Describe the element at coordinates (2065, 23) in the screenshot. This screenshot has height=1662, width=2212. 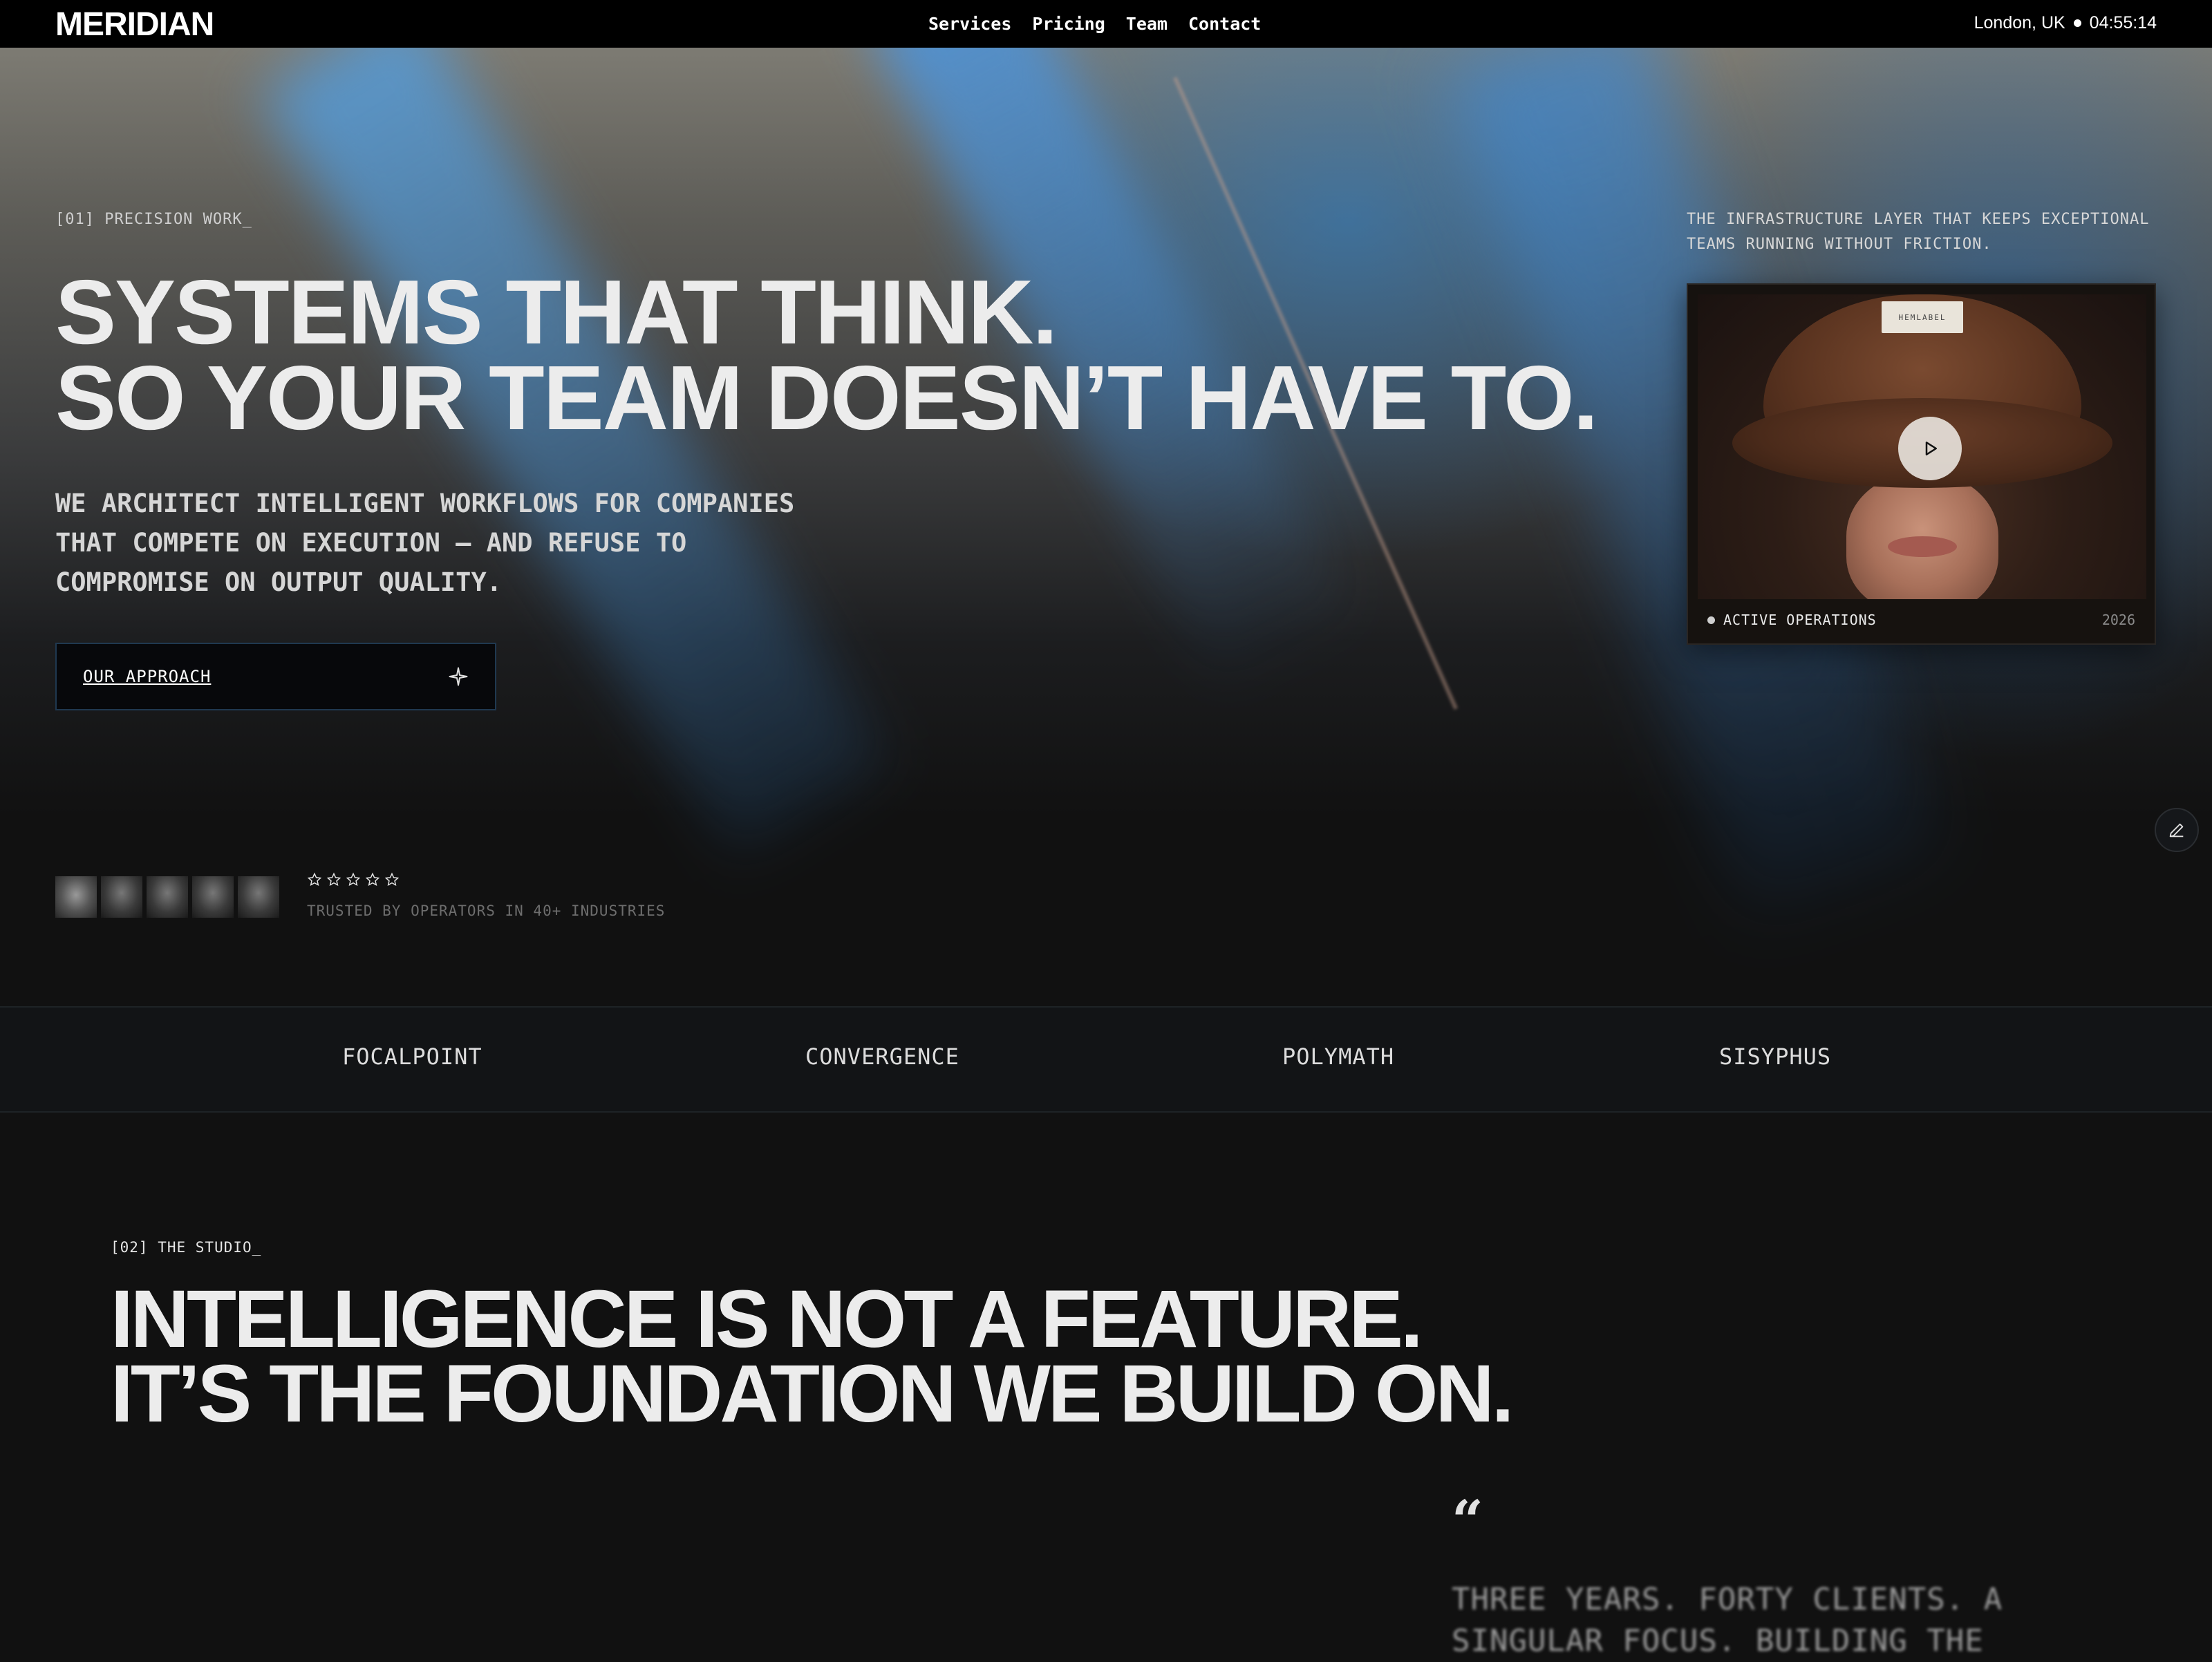
I see `location-clock: London, UK 04:55:14` at that location.